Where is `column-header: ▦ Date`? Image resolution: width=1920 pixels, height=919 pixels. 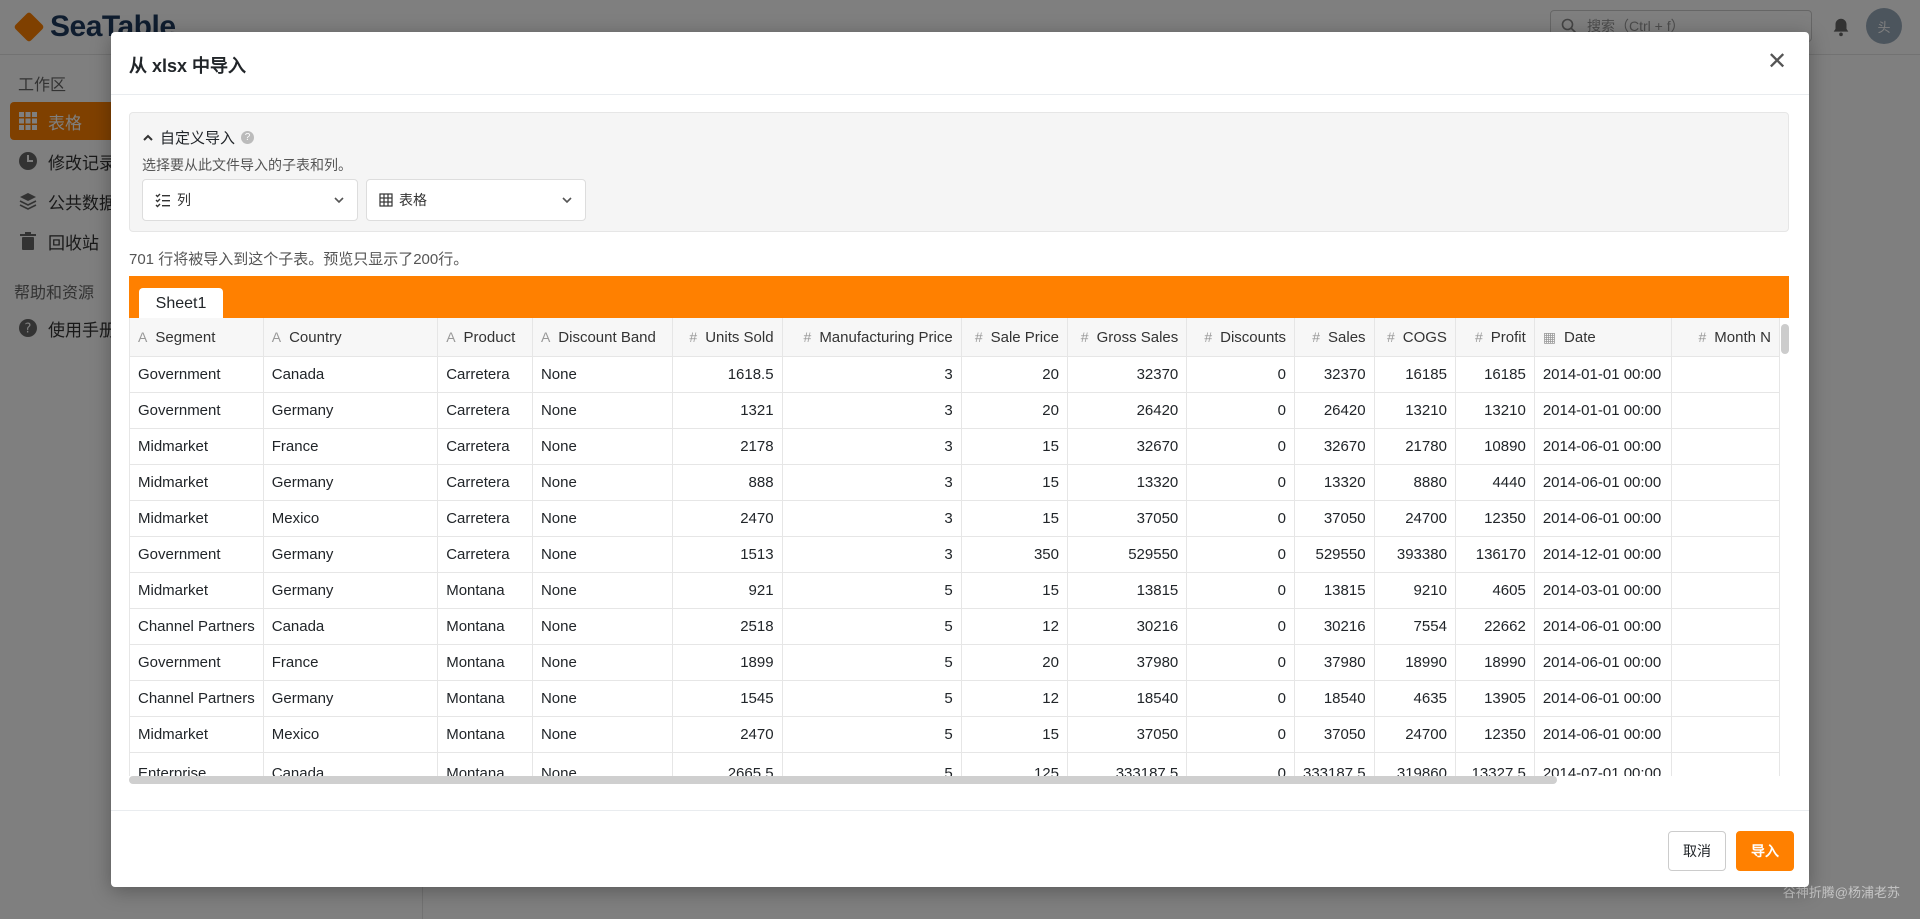 column-header: ▦ Date is located at coordinates (1603, 337).